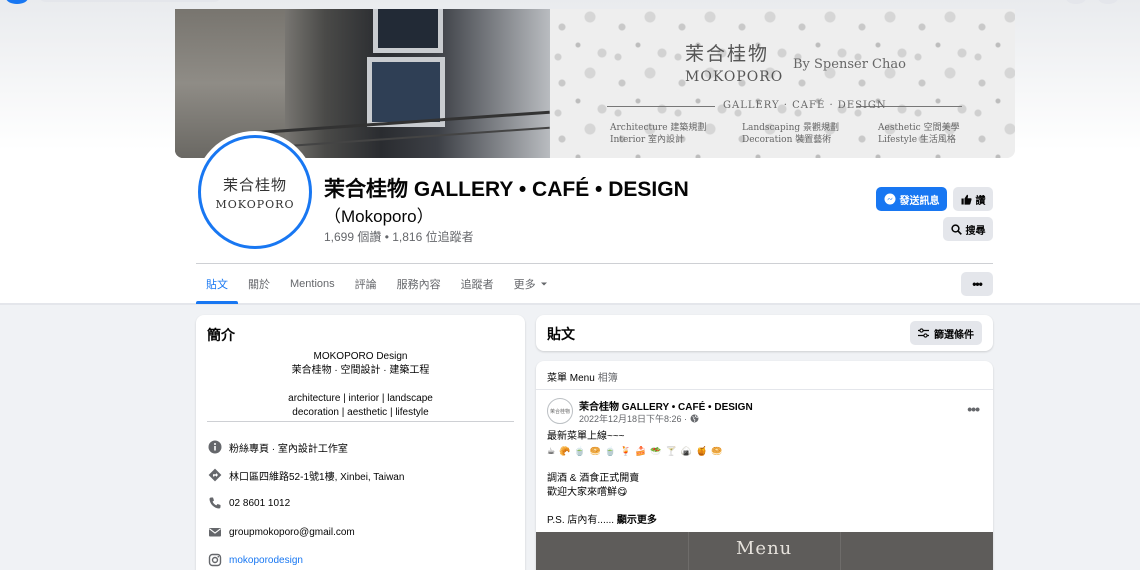  I want to click on cover-col-1: Architecture 建築規劃 Interior 室內設計, so click(658, 134).